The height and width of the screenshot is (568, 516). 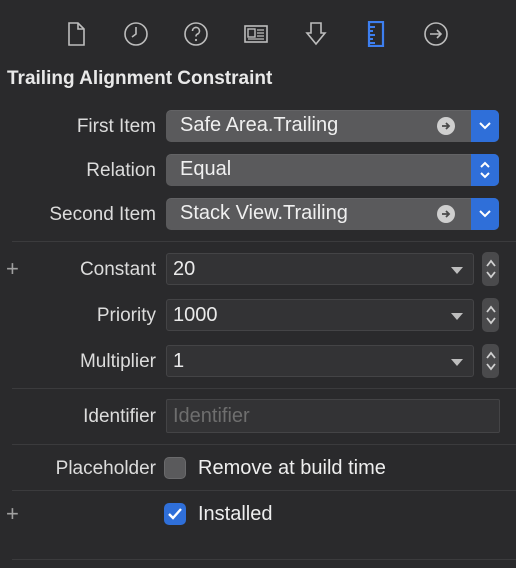 I want to click on constant-row: Constant 20, so click(x=258, y=269).